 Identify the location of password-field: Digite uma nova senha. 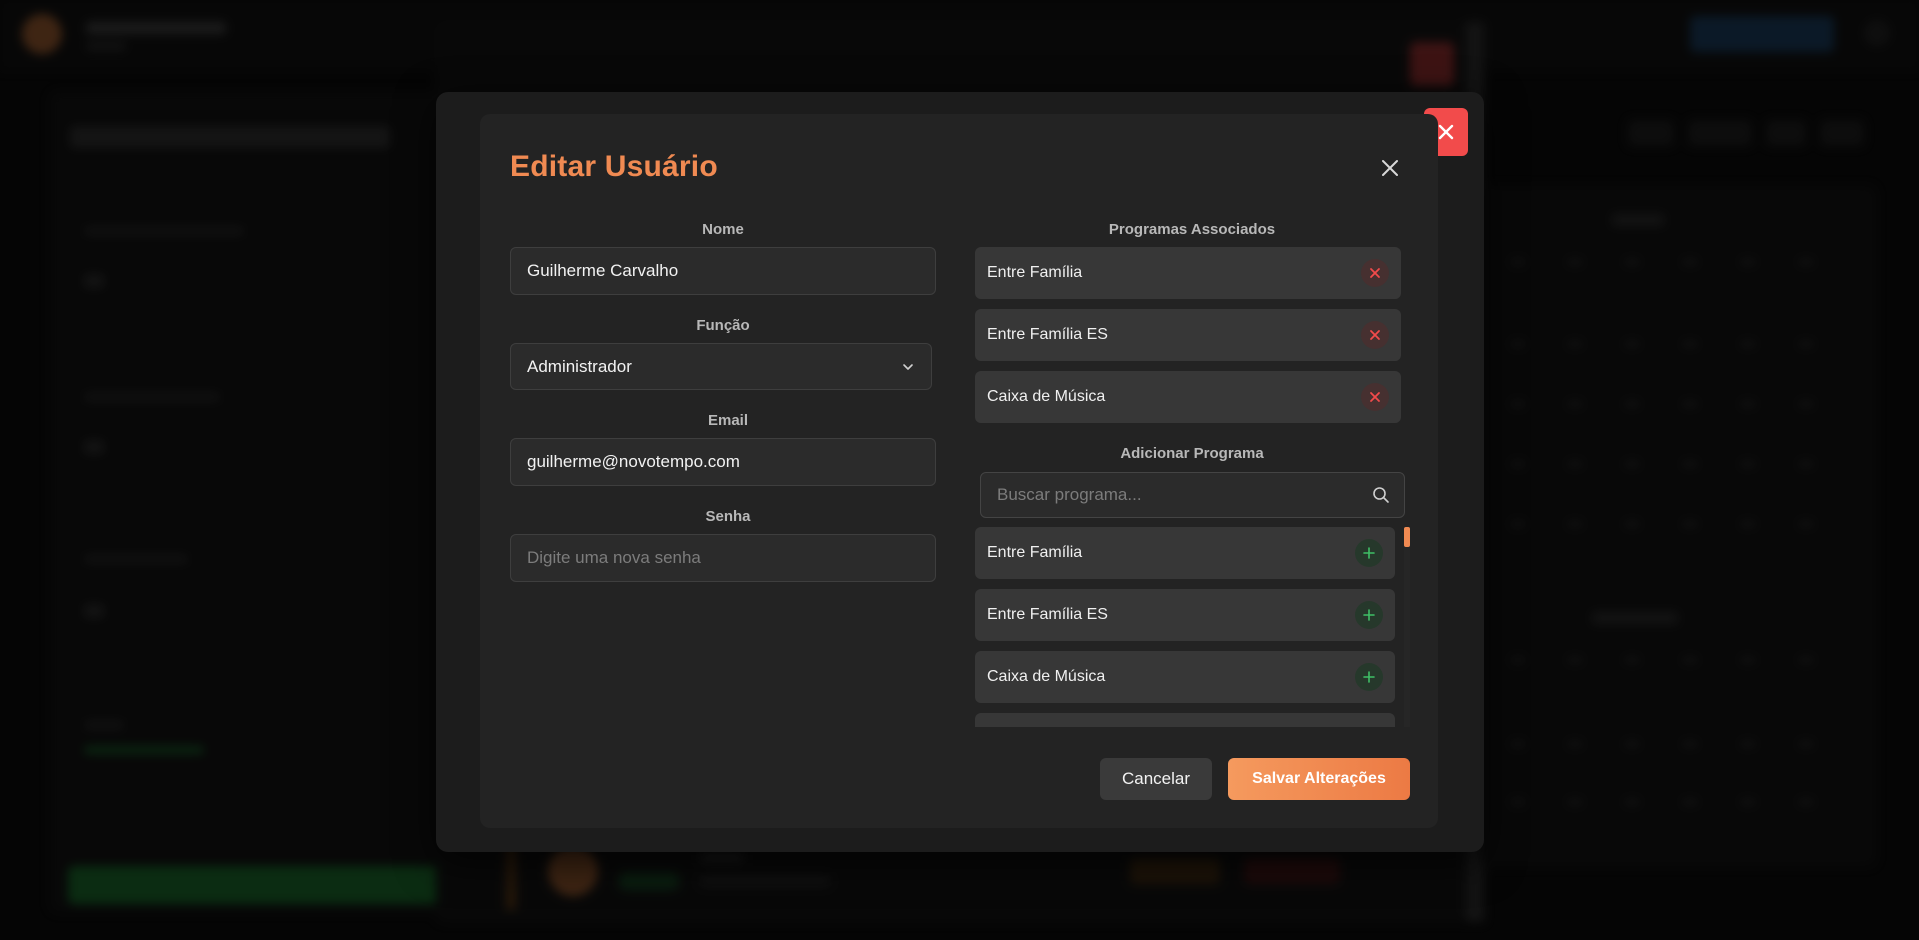
(723, 558).